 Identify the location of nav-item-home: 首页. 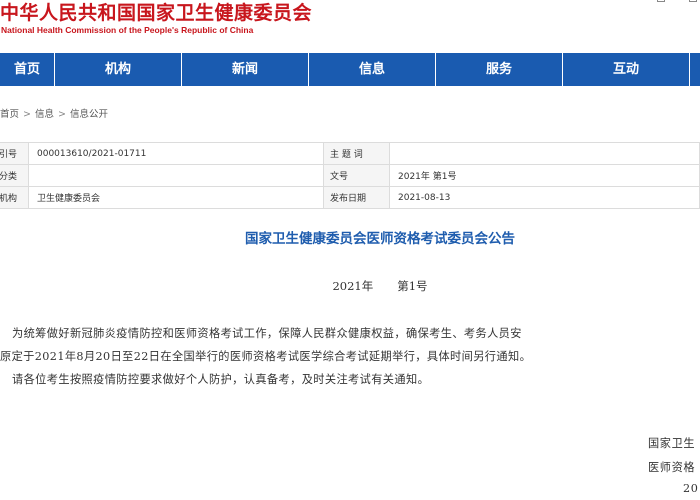
(27, 69).